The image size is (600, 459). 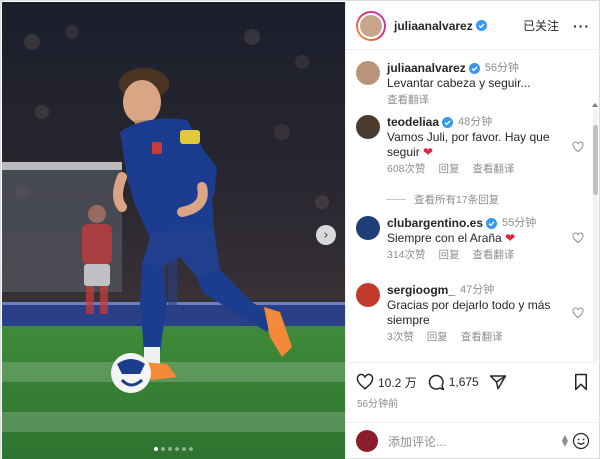 I want to click on following-button: 已关注, so click(x=541, y=25).